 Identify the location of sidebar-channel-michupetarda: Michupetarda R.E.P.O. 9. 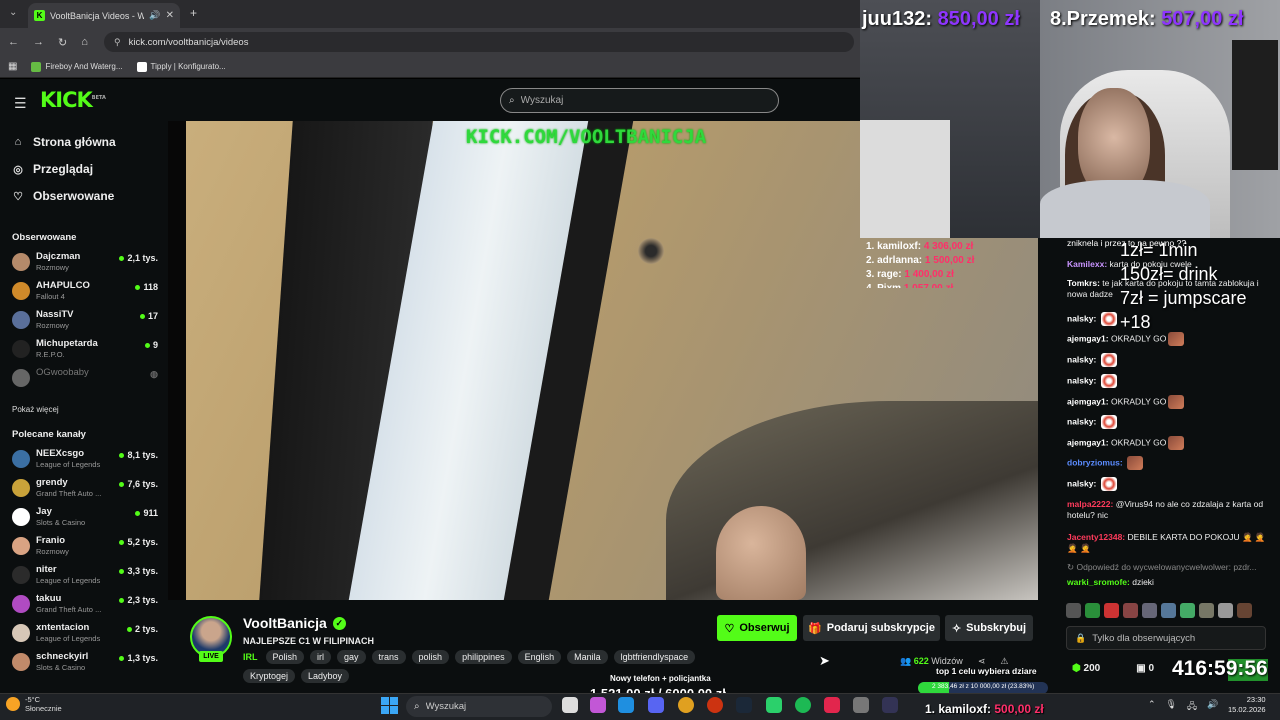
(87, 351).